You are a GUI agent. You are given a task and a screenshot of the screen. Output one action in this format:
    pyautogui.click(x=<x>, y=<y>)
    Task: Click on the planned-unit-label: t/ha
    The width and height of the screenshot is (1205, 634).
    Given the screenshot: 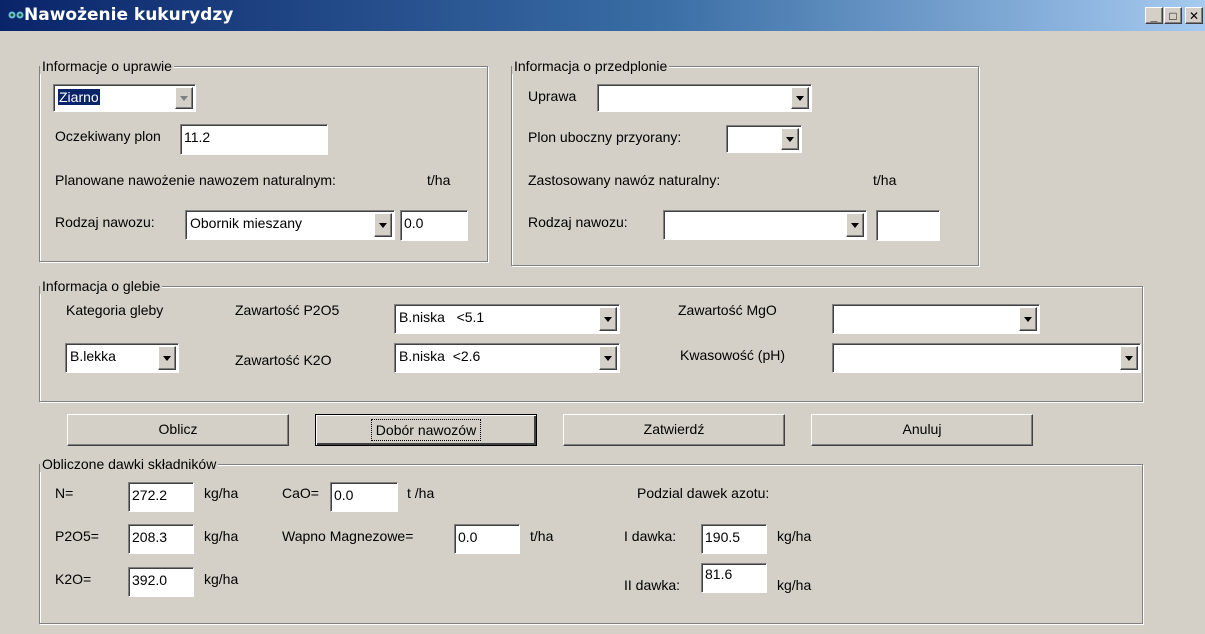 What is the action you would take?
    pyautogui.click(x=439, y=180)
    